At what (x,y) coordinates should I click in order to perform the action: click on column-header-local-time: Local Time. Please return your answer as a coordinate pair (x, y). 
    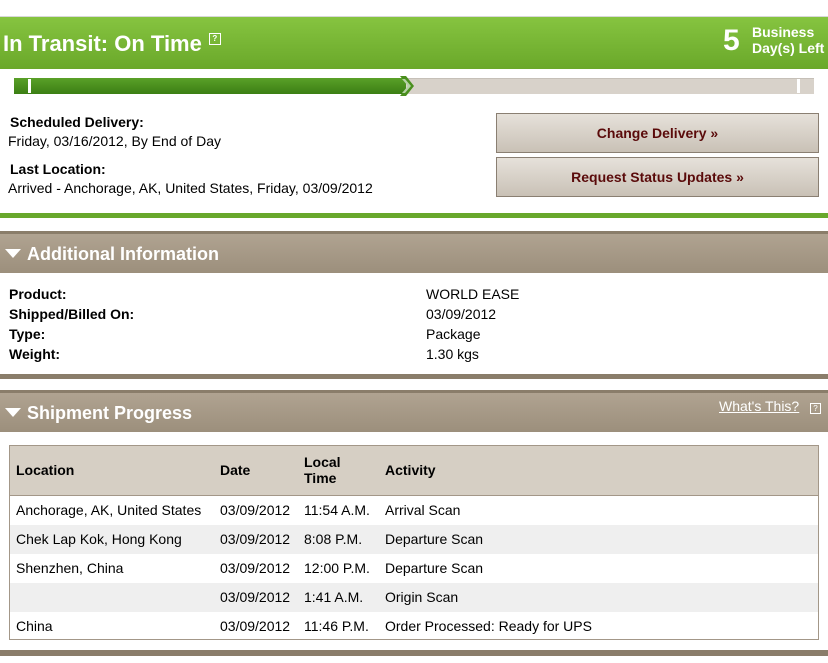
    Looking at the image, I should click on (338, 471).